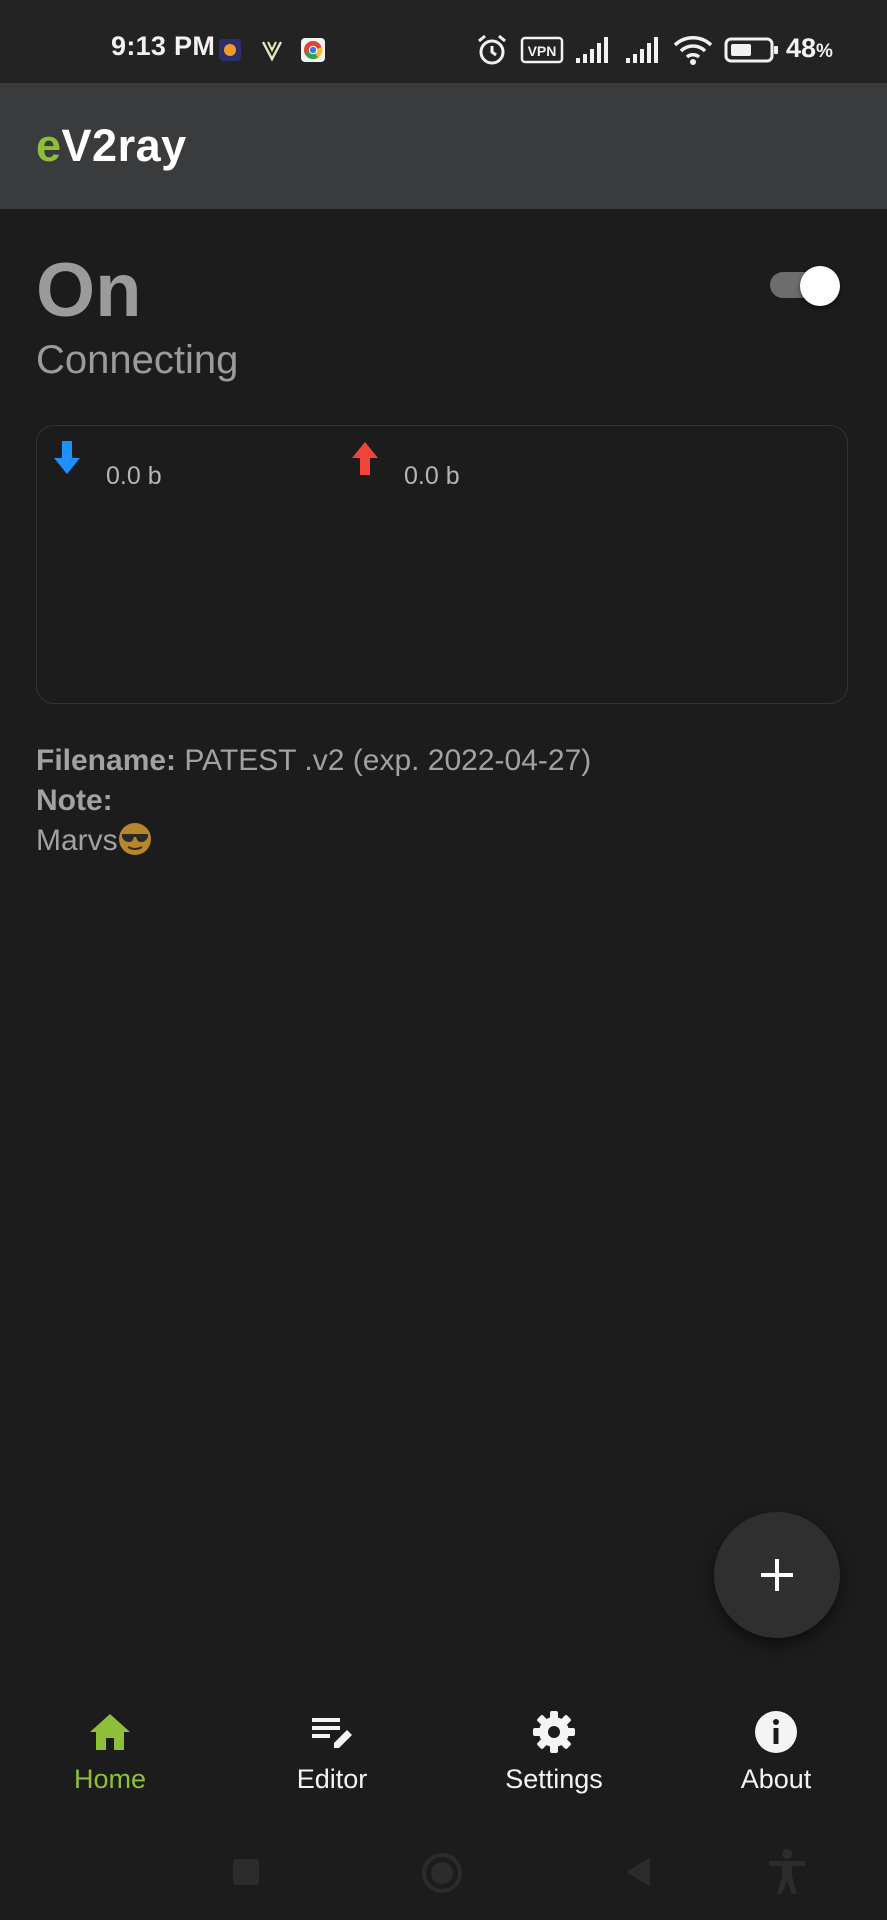 The height and width of the screenshot is (1920, 887). What do you see at coordinates (230, 50) in the screenshot?
I see `notification-app-icon` at bounding box center [230, 50].